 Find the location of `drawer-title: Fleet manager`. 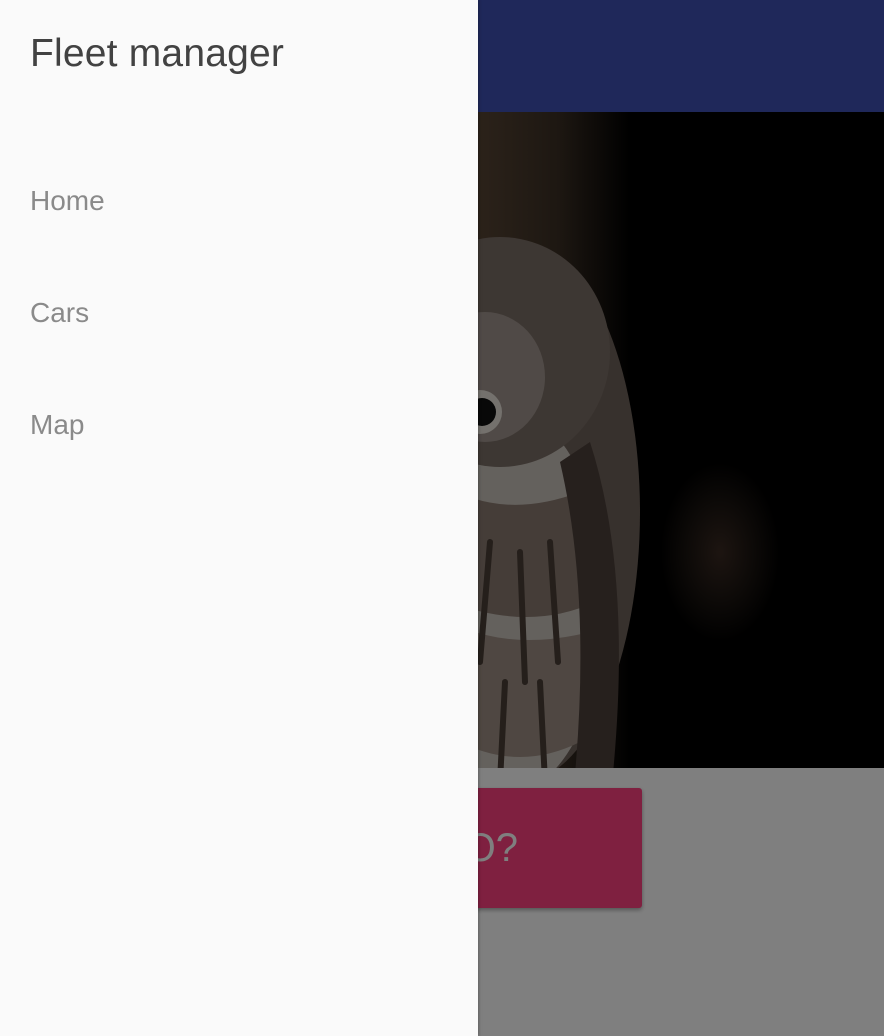

drawer-title: Fleet manager is located at coordinates (157, 53).